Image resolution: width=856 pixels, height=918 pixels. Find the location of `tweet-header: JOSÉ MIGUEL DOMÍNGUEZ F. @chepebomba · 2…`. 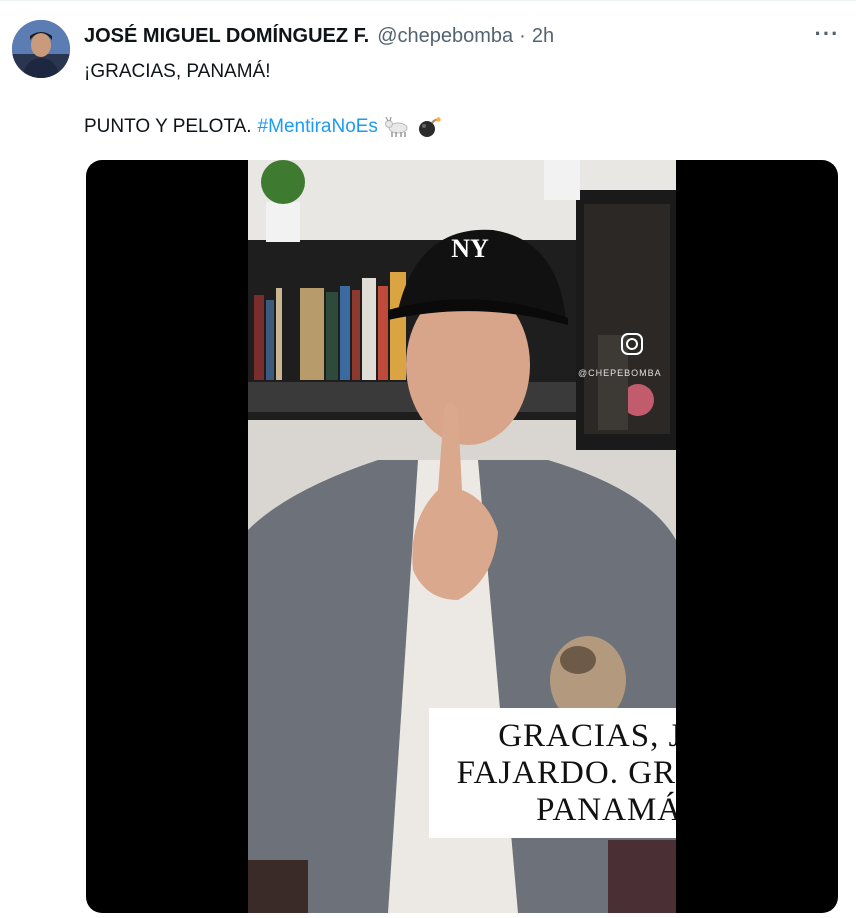

tweet-header: JOSÉ MIGUEL DOMÍNGUEZ F. @chepebomba · 2… is located at coordinates (319, 36).